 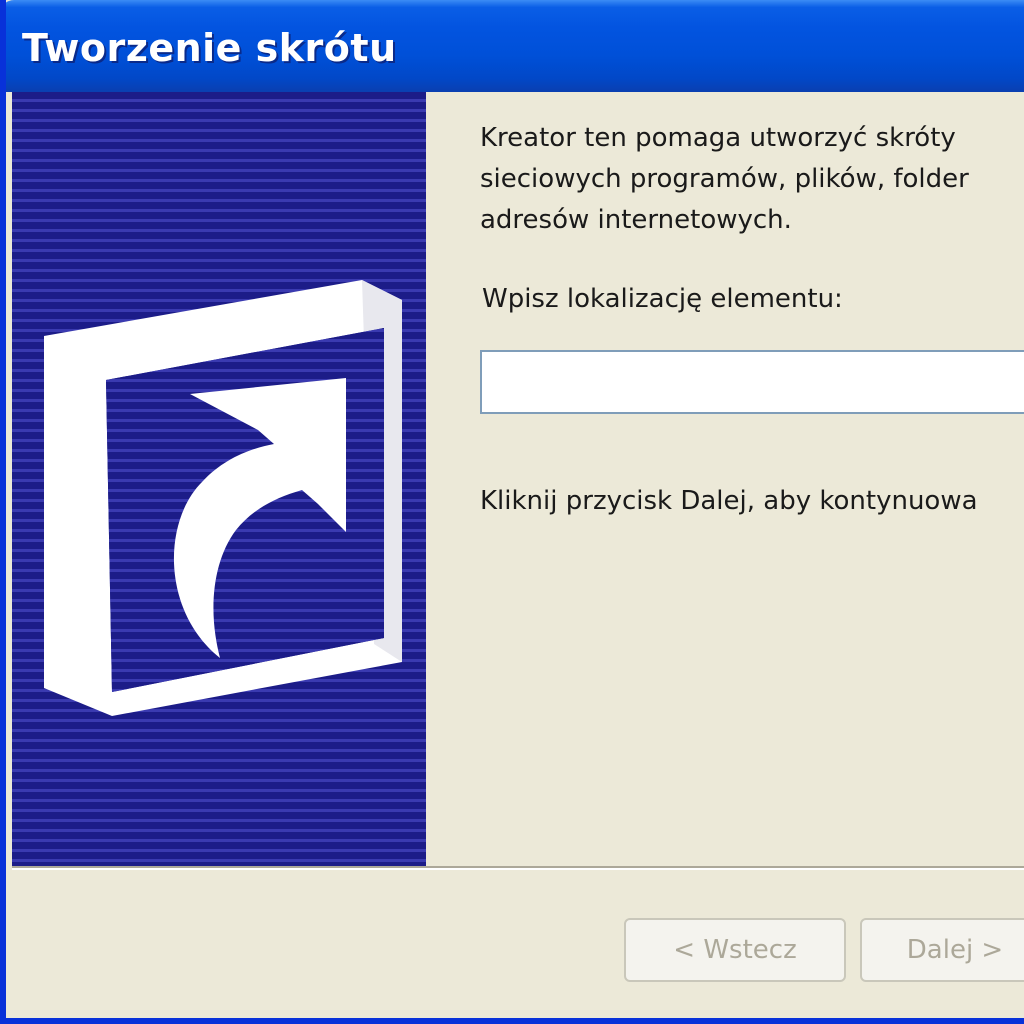 What do you see at coordinates (518, 944) in the screenshot?
I see `wizard-footer: < Wstecz Dalej >` at bounding box center [518, 944].